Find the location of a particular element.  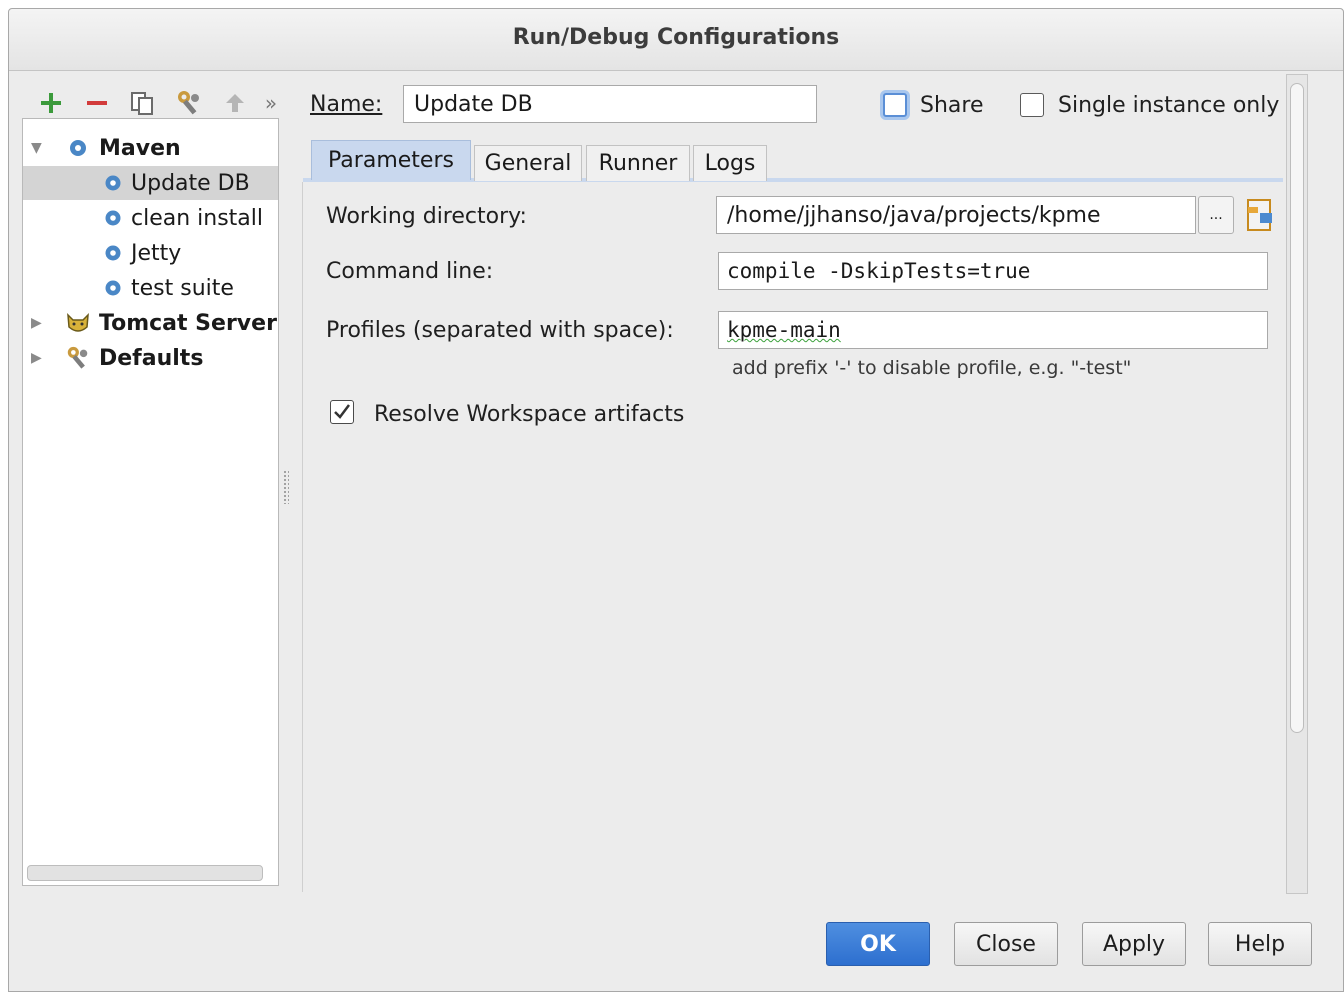

tab-label: Parameters is located at coordinates (391, 160).